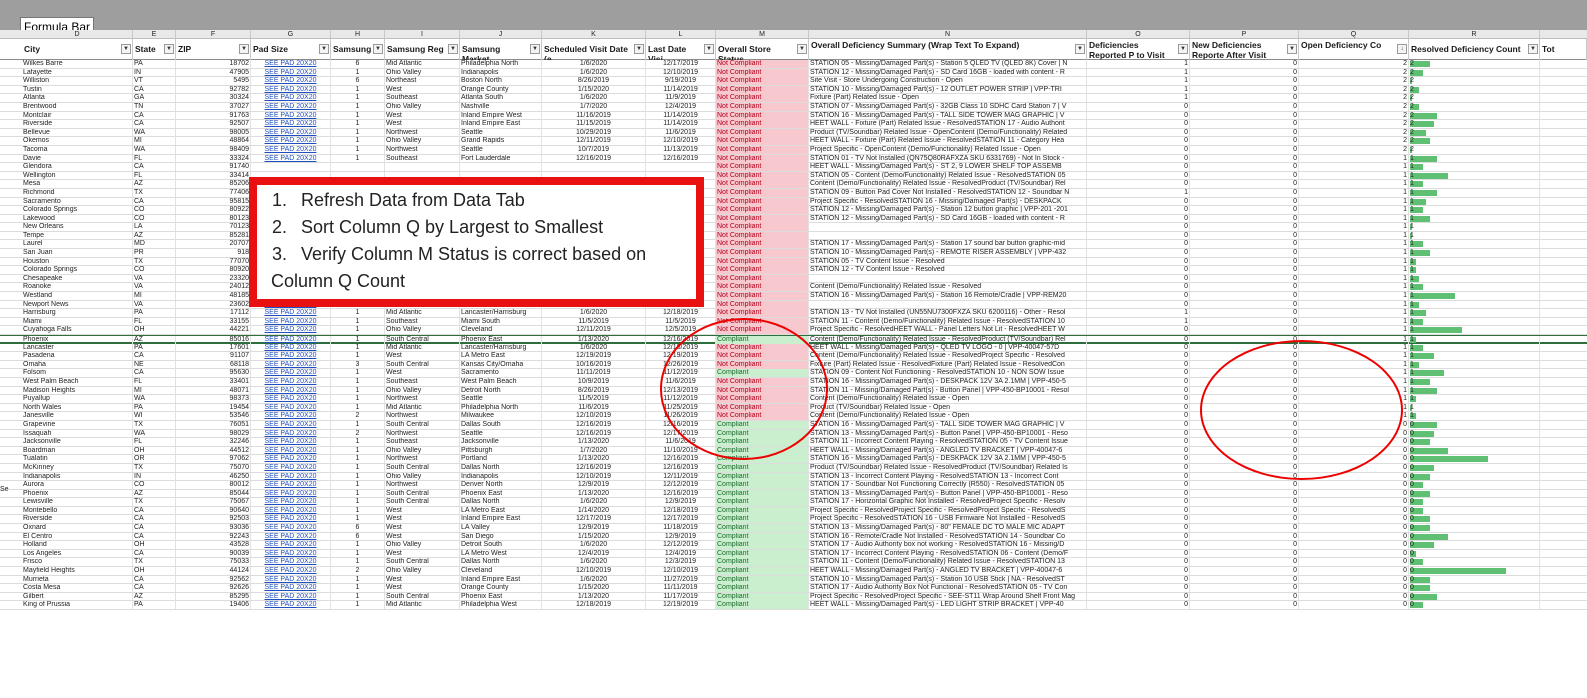  I want to click on column-header: Scheduled Visit Date (e ▼, so click(594, 49).